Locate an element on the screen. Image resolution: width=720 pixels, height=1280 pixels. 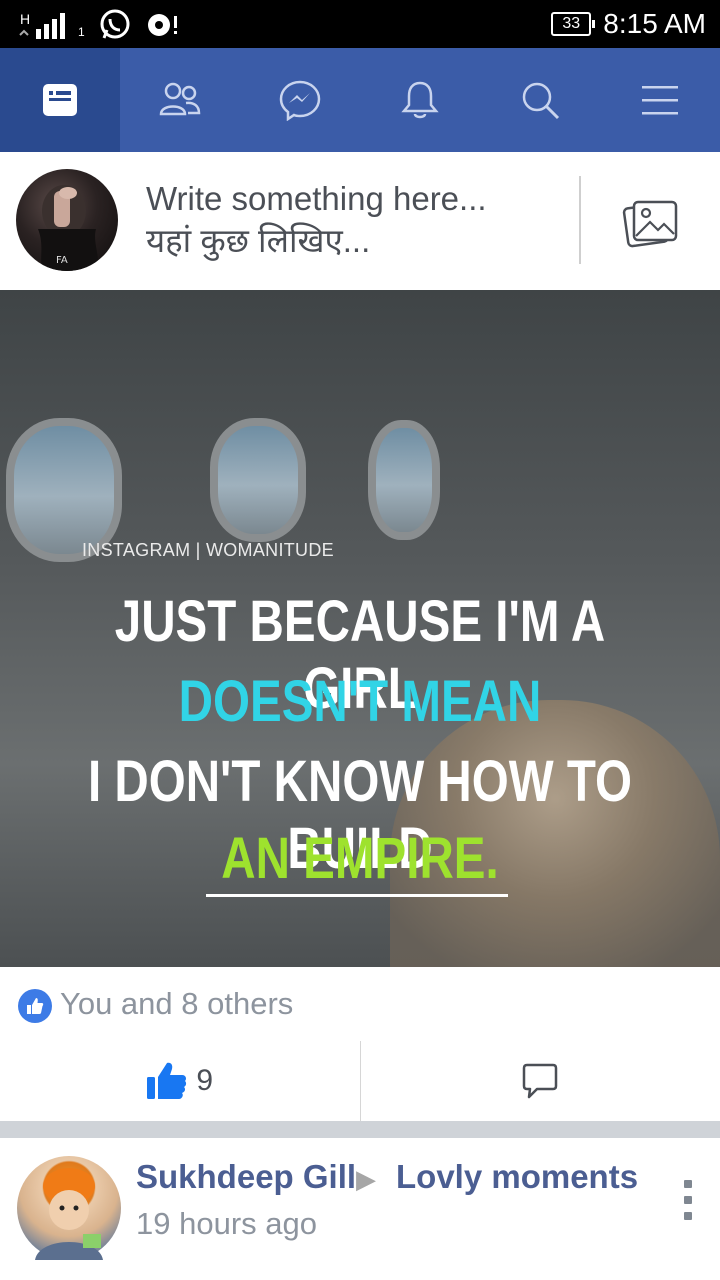
avatar is located at coordinates (69, 1208).